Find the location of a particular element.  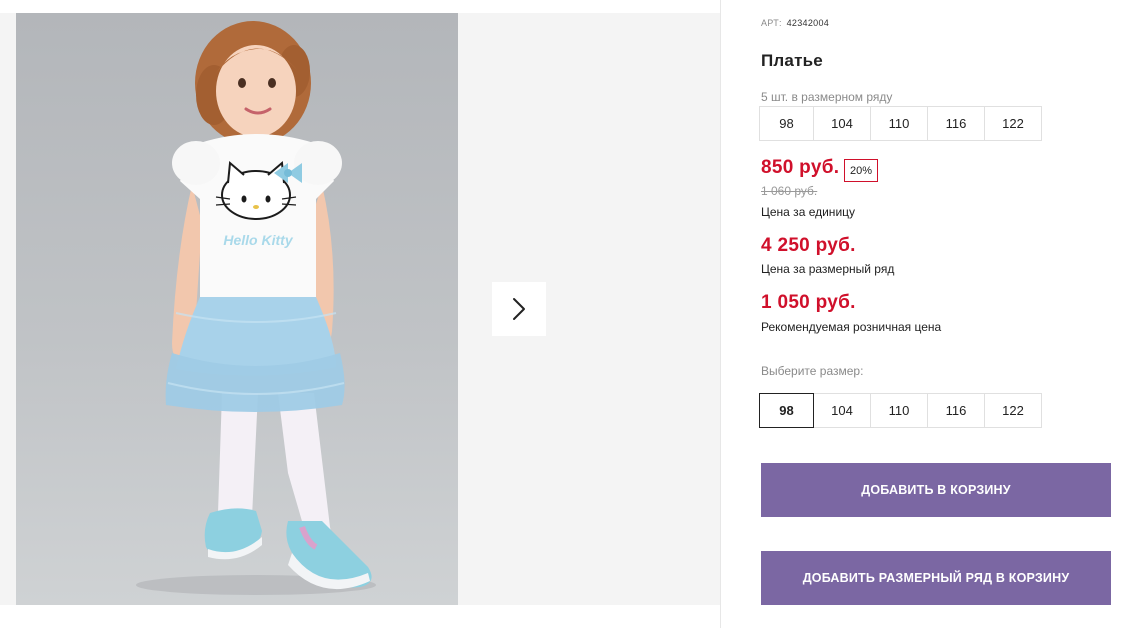

size-option-98: 98 is located at coordinates (786, 410).